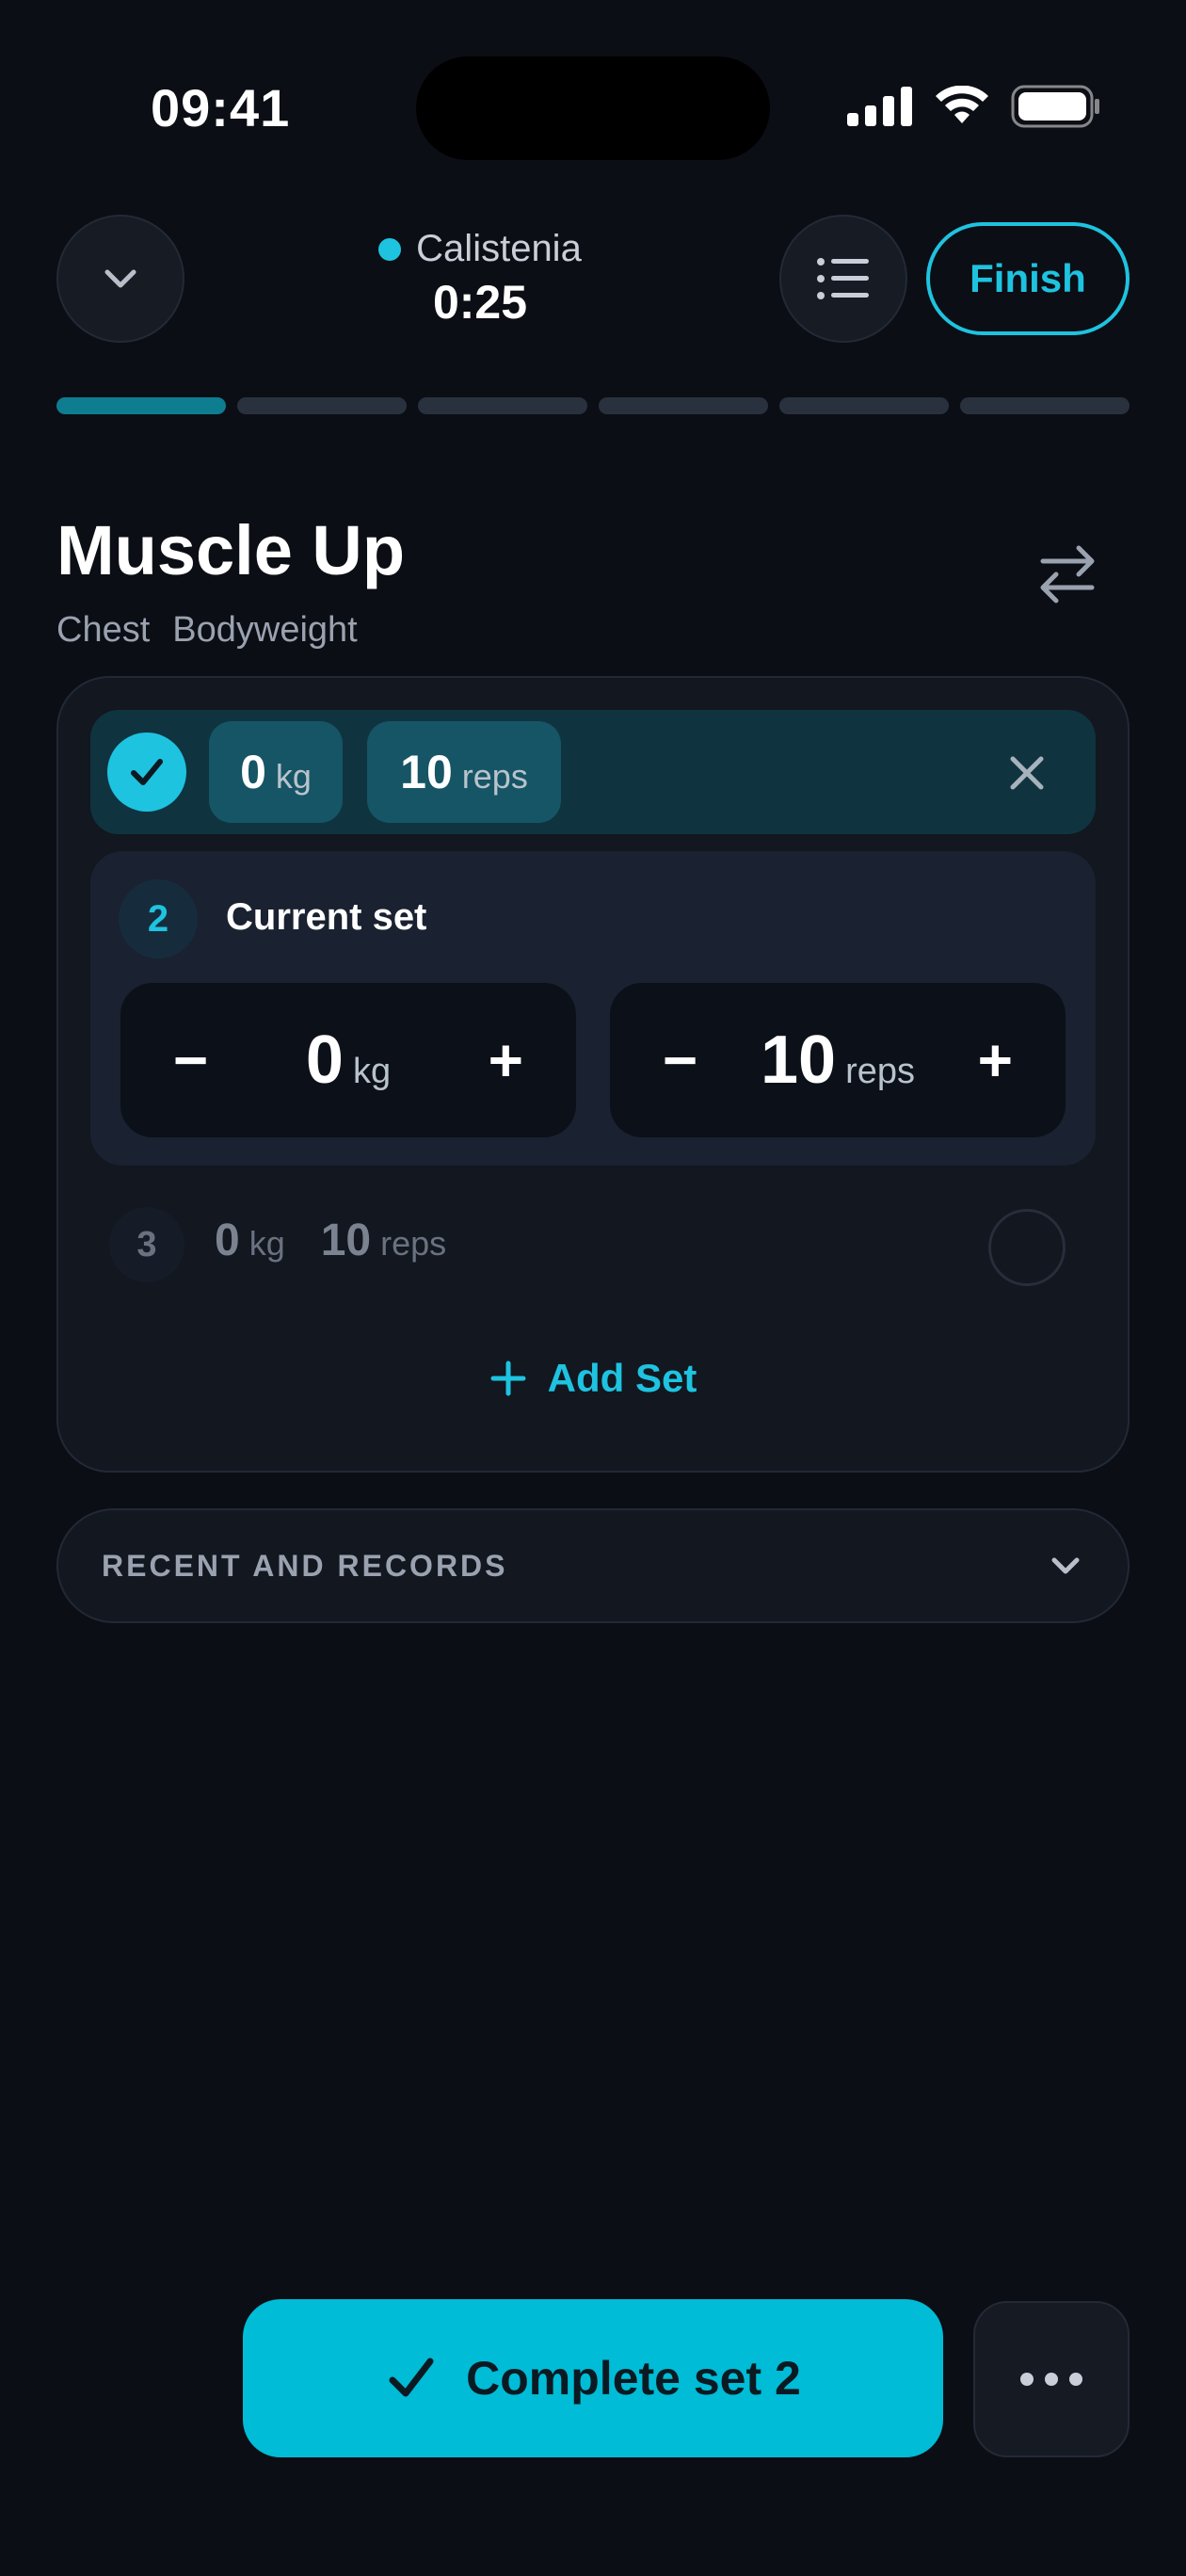 This screenshot has height=2576, width=1186. Describe the element at coordinates (253, 772) in the screenshot. I see `completed-weight: 0` at that location.